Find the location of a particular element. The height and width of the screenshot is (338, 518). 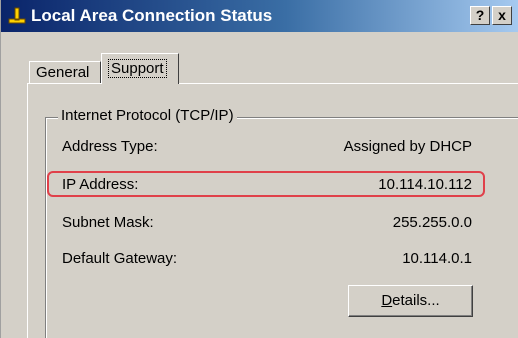

close-button: x is located at coordinates (502, 15).